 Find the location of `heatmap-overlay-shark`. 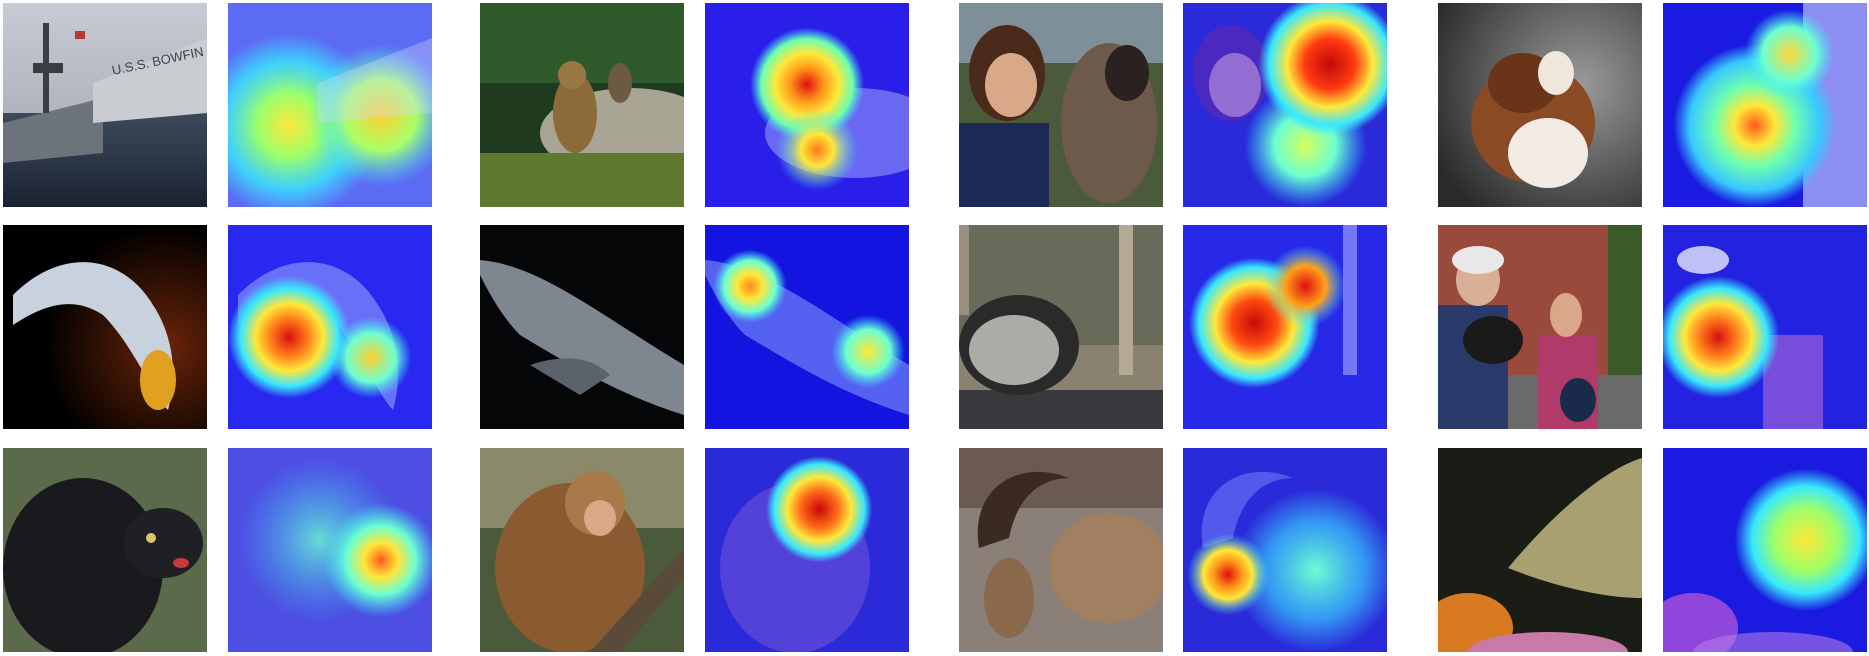

heatmap-overlay-shark is located at coordinates (807, 327).